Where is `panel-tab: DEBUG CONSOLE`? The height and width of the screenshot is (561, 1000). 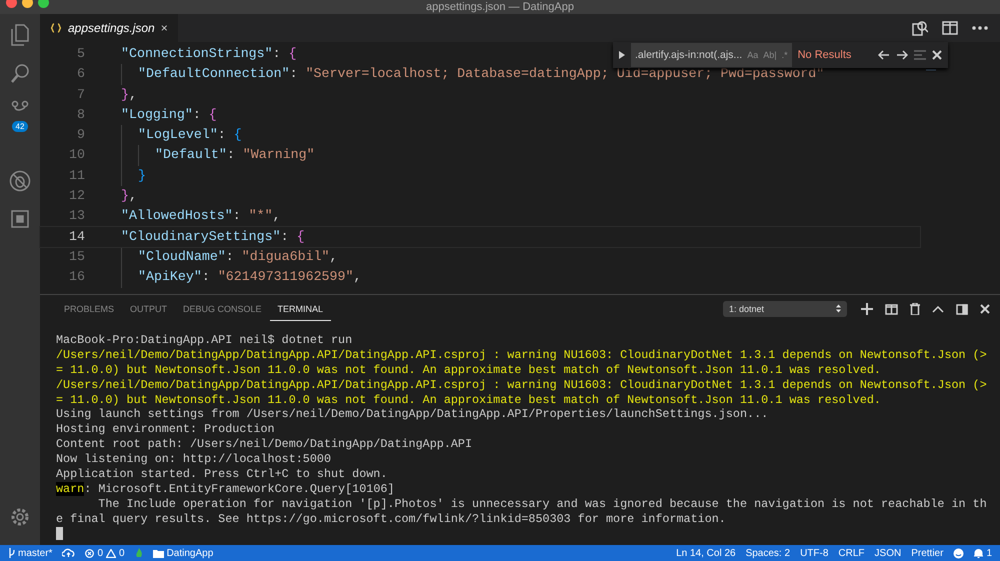 panel-tab: DEBUG CONSOLE is located at coordinates (222, 309).